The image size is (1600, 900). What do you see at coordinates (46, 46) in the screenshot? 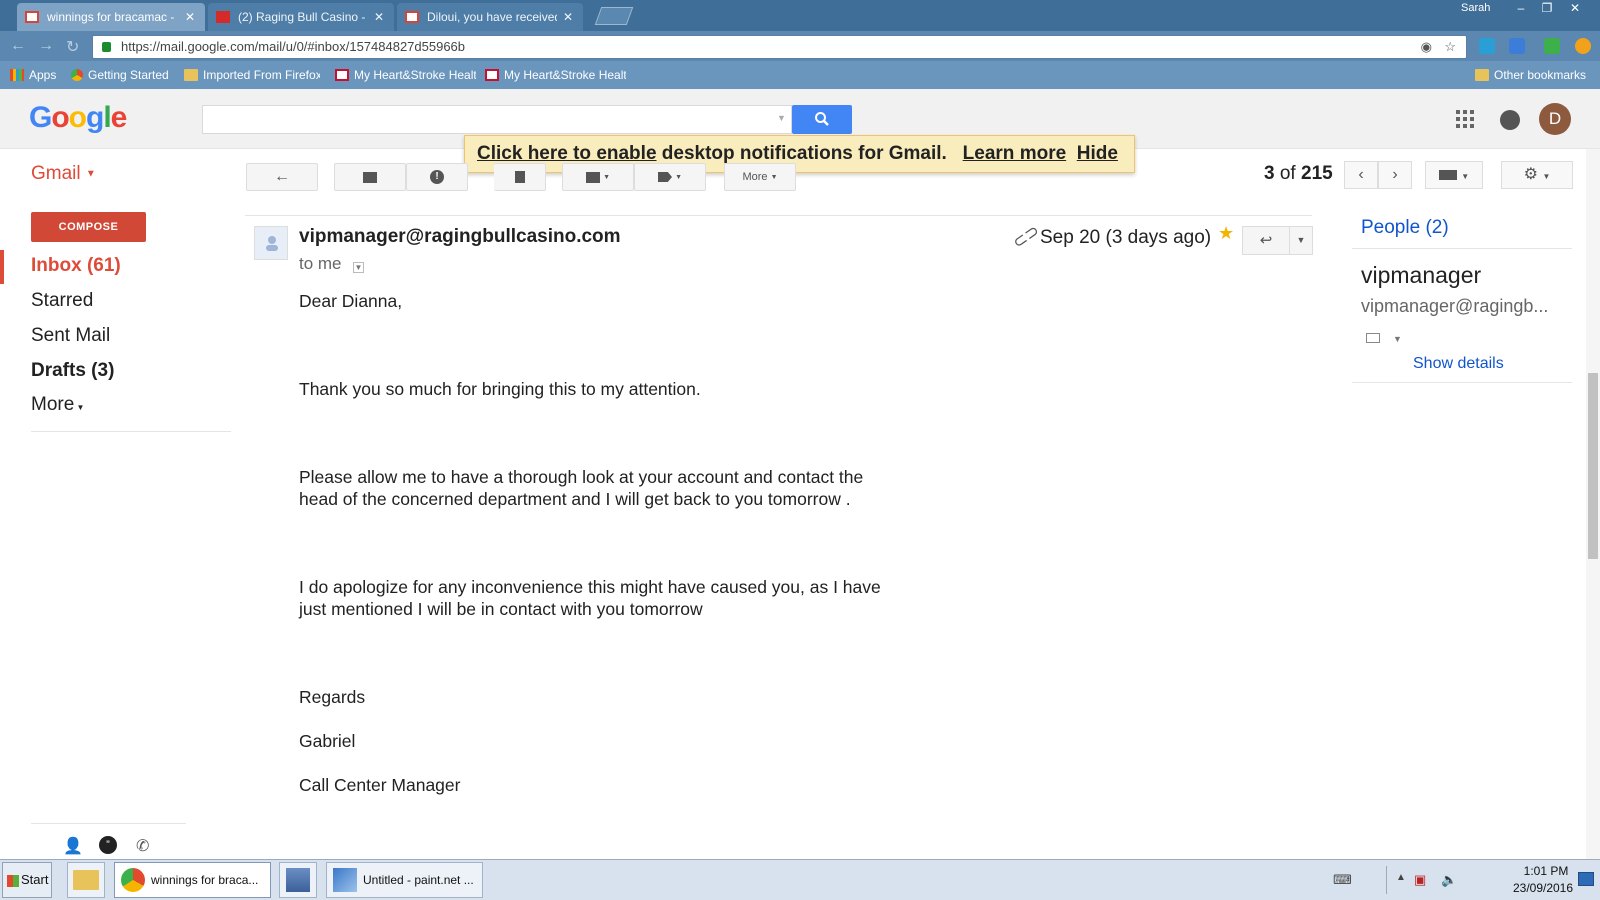
I see `forward-button: →` at bounding box center [46, 46].